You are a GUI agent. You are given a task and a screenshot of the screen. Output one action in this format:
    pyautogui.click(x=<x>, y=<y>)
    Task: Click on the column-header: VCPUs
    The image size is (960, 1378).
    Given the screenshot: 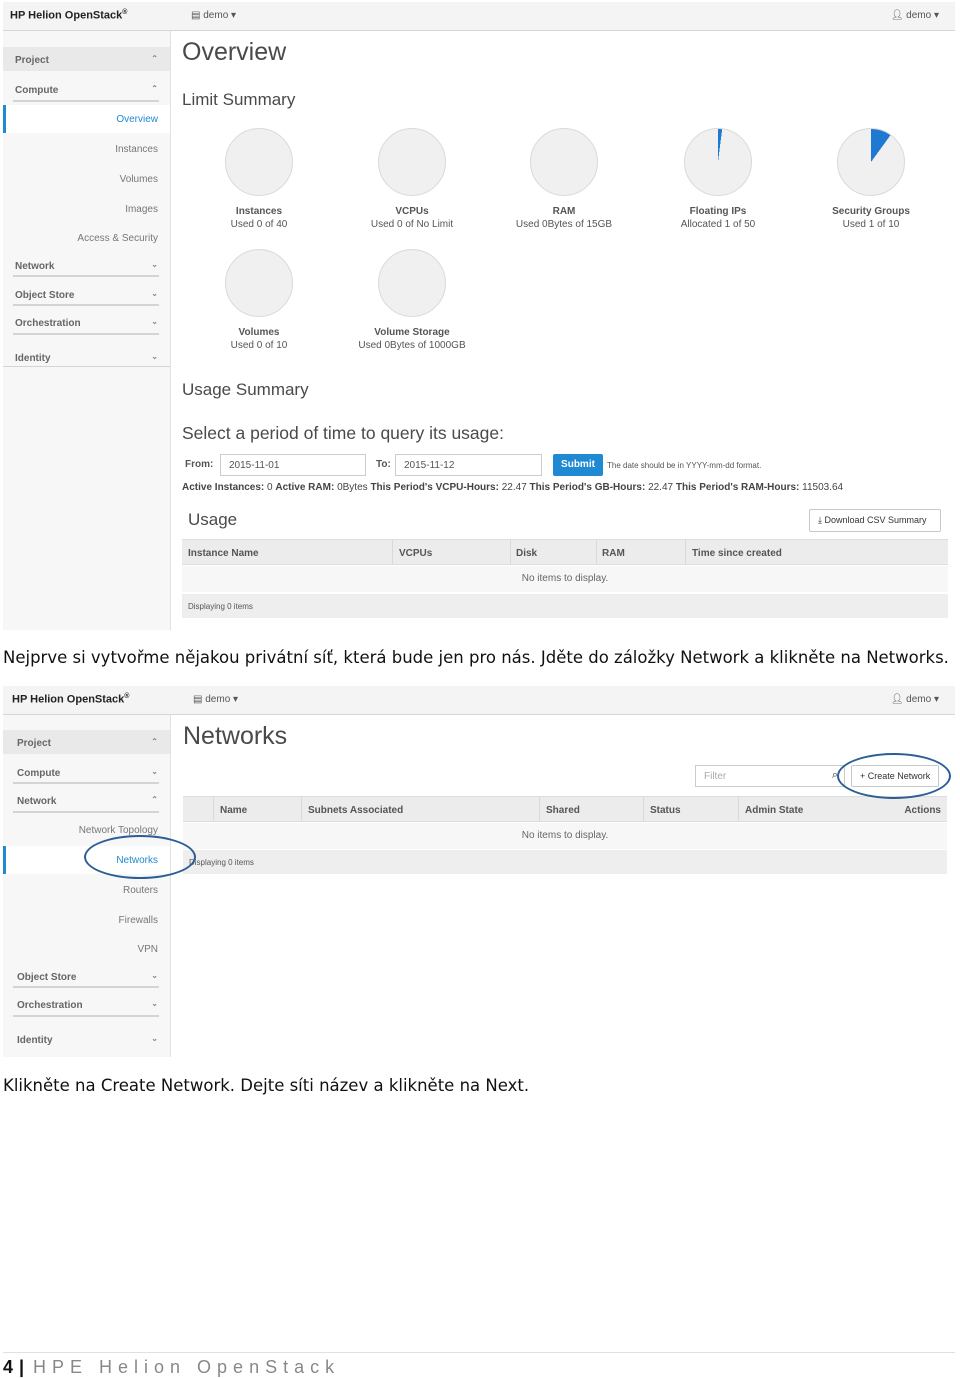 What is the action you would take?
    pyautogui.click(x=415, y=553)
    